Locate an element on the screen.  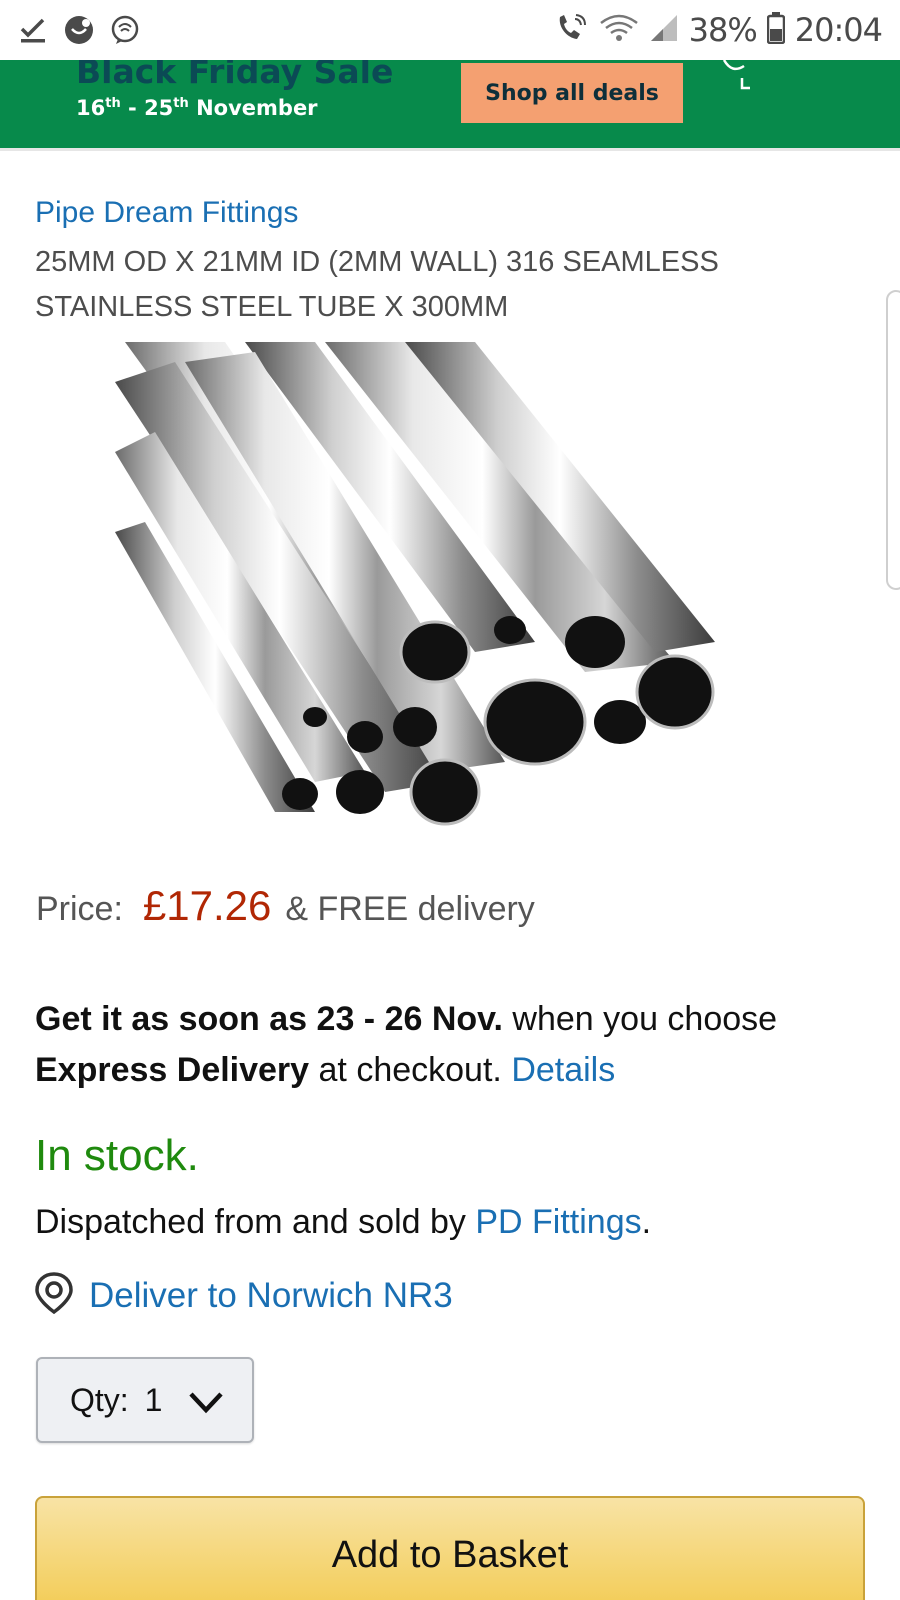
price-label: Price: is located at coordinates (79, 909).